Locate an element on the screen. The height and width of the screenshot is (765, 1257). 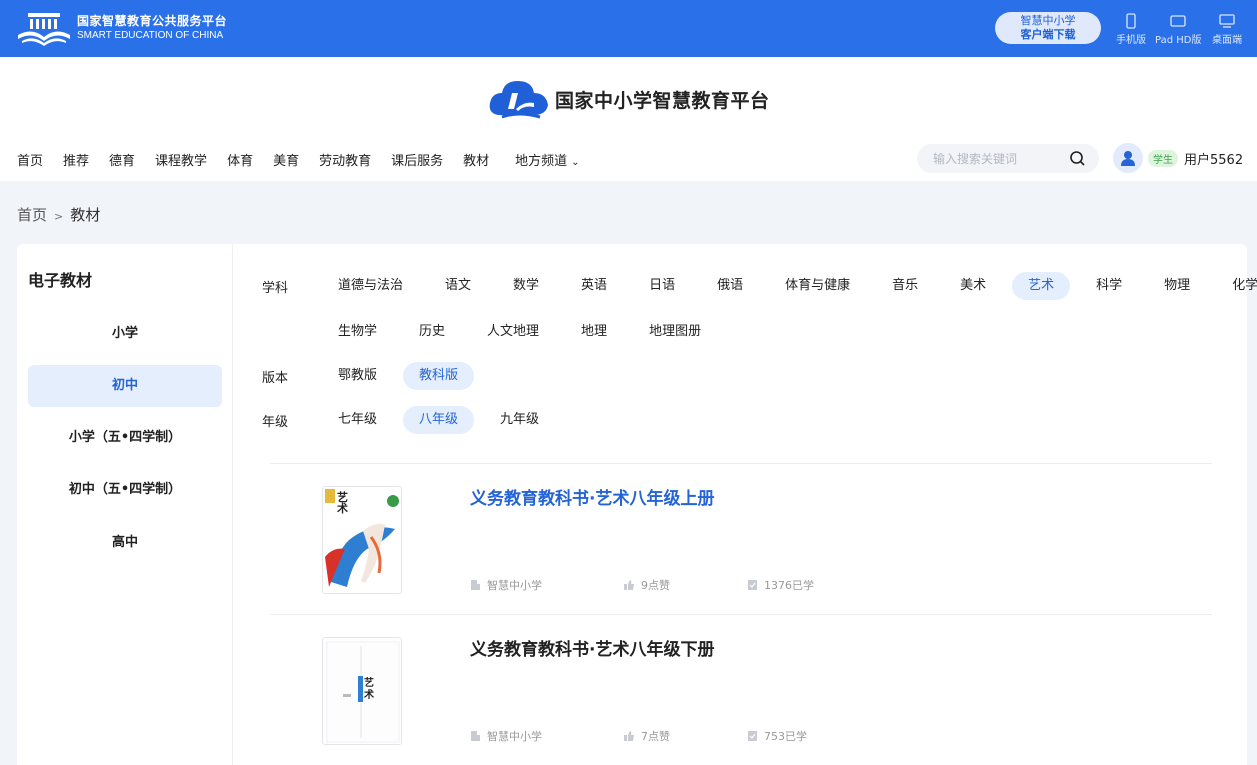
book-title: 义务教育教科书·艺术八年级下册 is located at coordinates (592, 647).